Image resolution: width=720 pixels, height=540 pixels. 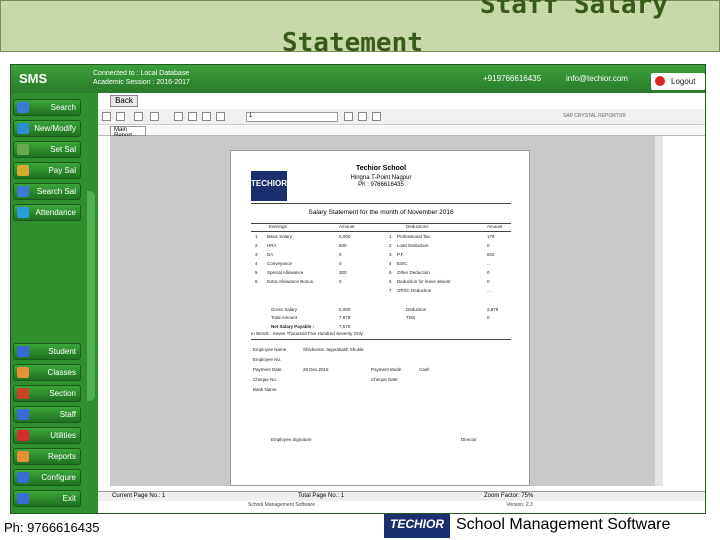 I want to click on sidebar-item-label: Student, so click(x=62, y=351).